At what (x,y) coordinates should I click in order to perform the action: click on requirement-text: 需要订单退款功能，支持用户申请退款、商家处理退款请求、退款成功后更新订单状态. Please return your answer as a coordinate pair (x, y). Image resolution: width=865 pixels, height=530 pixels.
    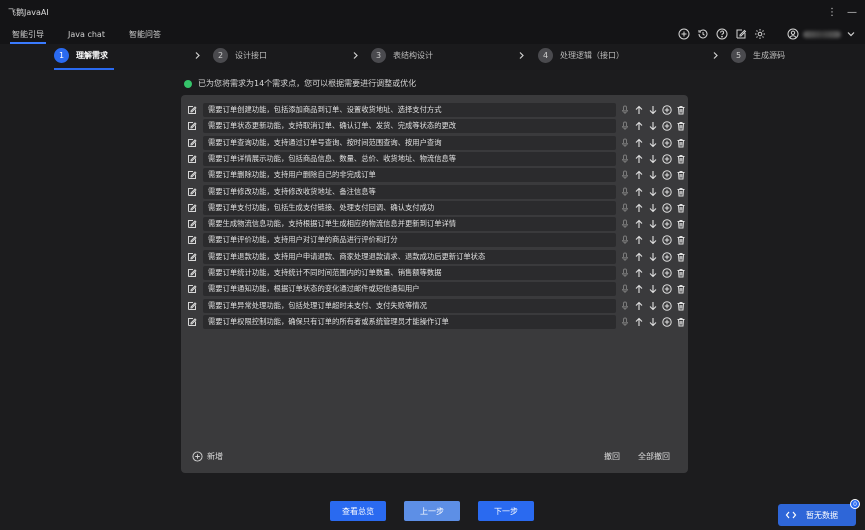
    Looking at the image, I should click on (409, 256).